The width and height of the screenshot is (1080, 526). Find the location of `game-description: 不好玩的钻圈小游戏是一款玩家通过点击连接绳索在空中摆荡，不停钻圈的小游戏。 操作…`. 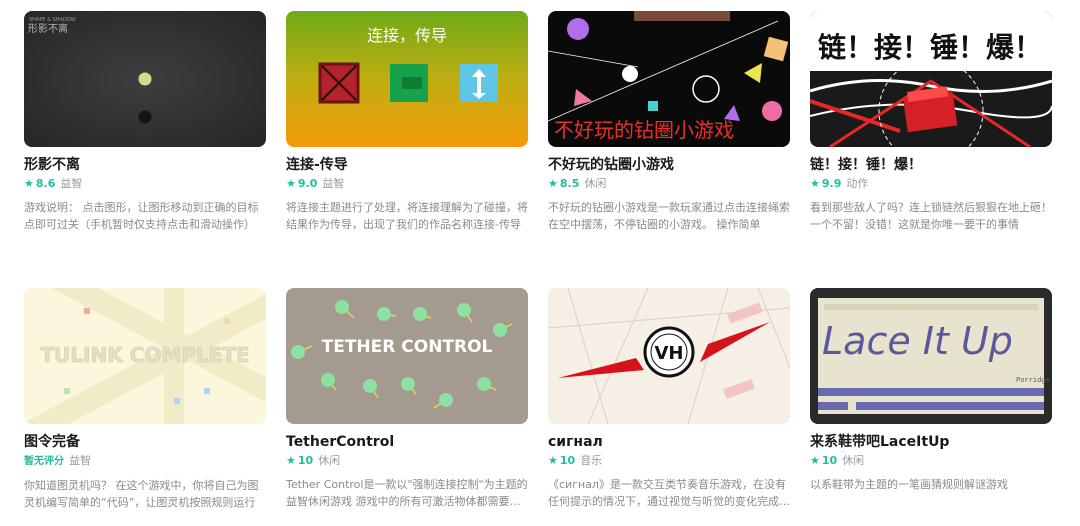

game-description: 不好玩的钻圈小游戏是一款玩家通过点击连接绳索在空中摆荡，不停钻圈的小游戏。 操作… is located at coordinates (669, 216).